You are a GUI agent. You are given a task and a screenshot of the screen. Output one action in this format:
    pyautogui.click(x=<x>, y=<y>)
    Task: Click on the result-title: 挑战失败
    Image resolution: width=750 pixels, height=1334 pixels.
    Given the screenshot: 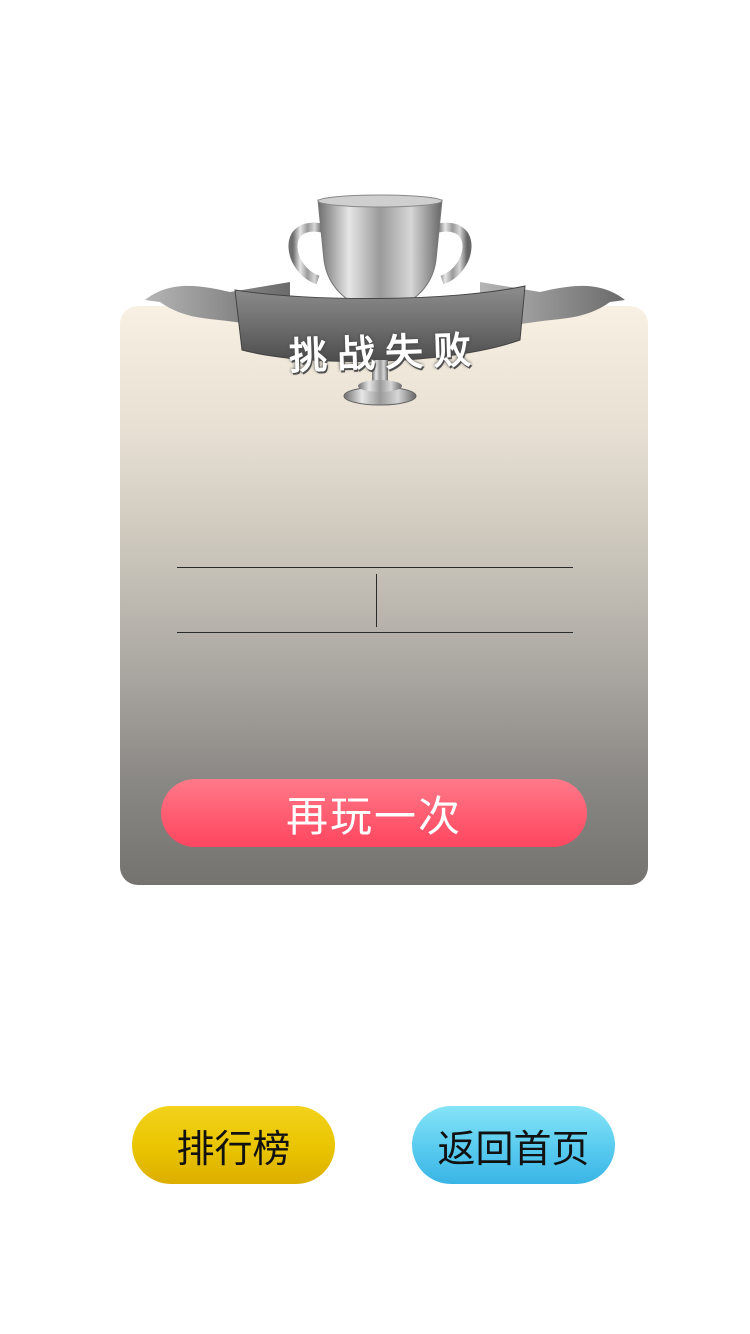 What is the action you would take?
    pyautogui.click(x=385, y=353)
    